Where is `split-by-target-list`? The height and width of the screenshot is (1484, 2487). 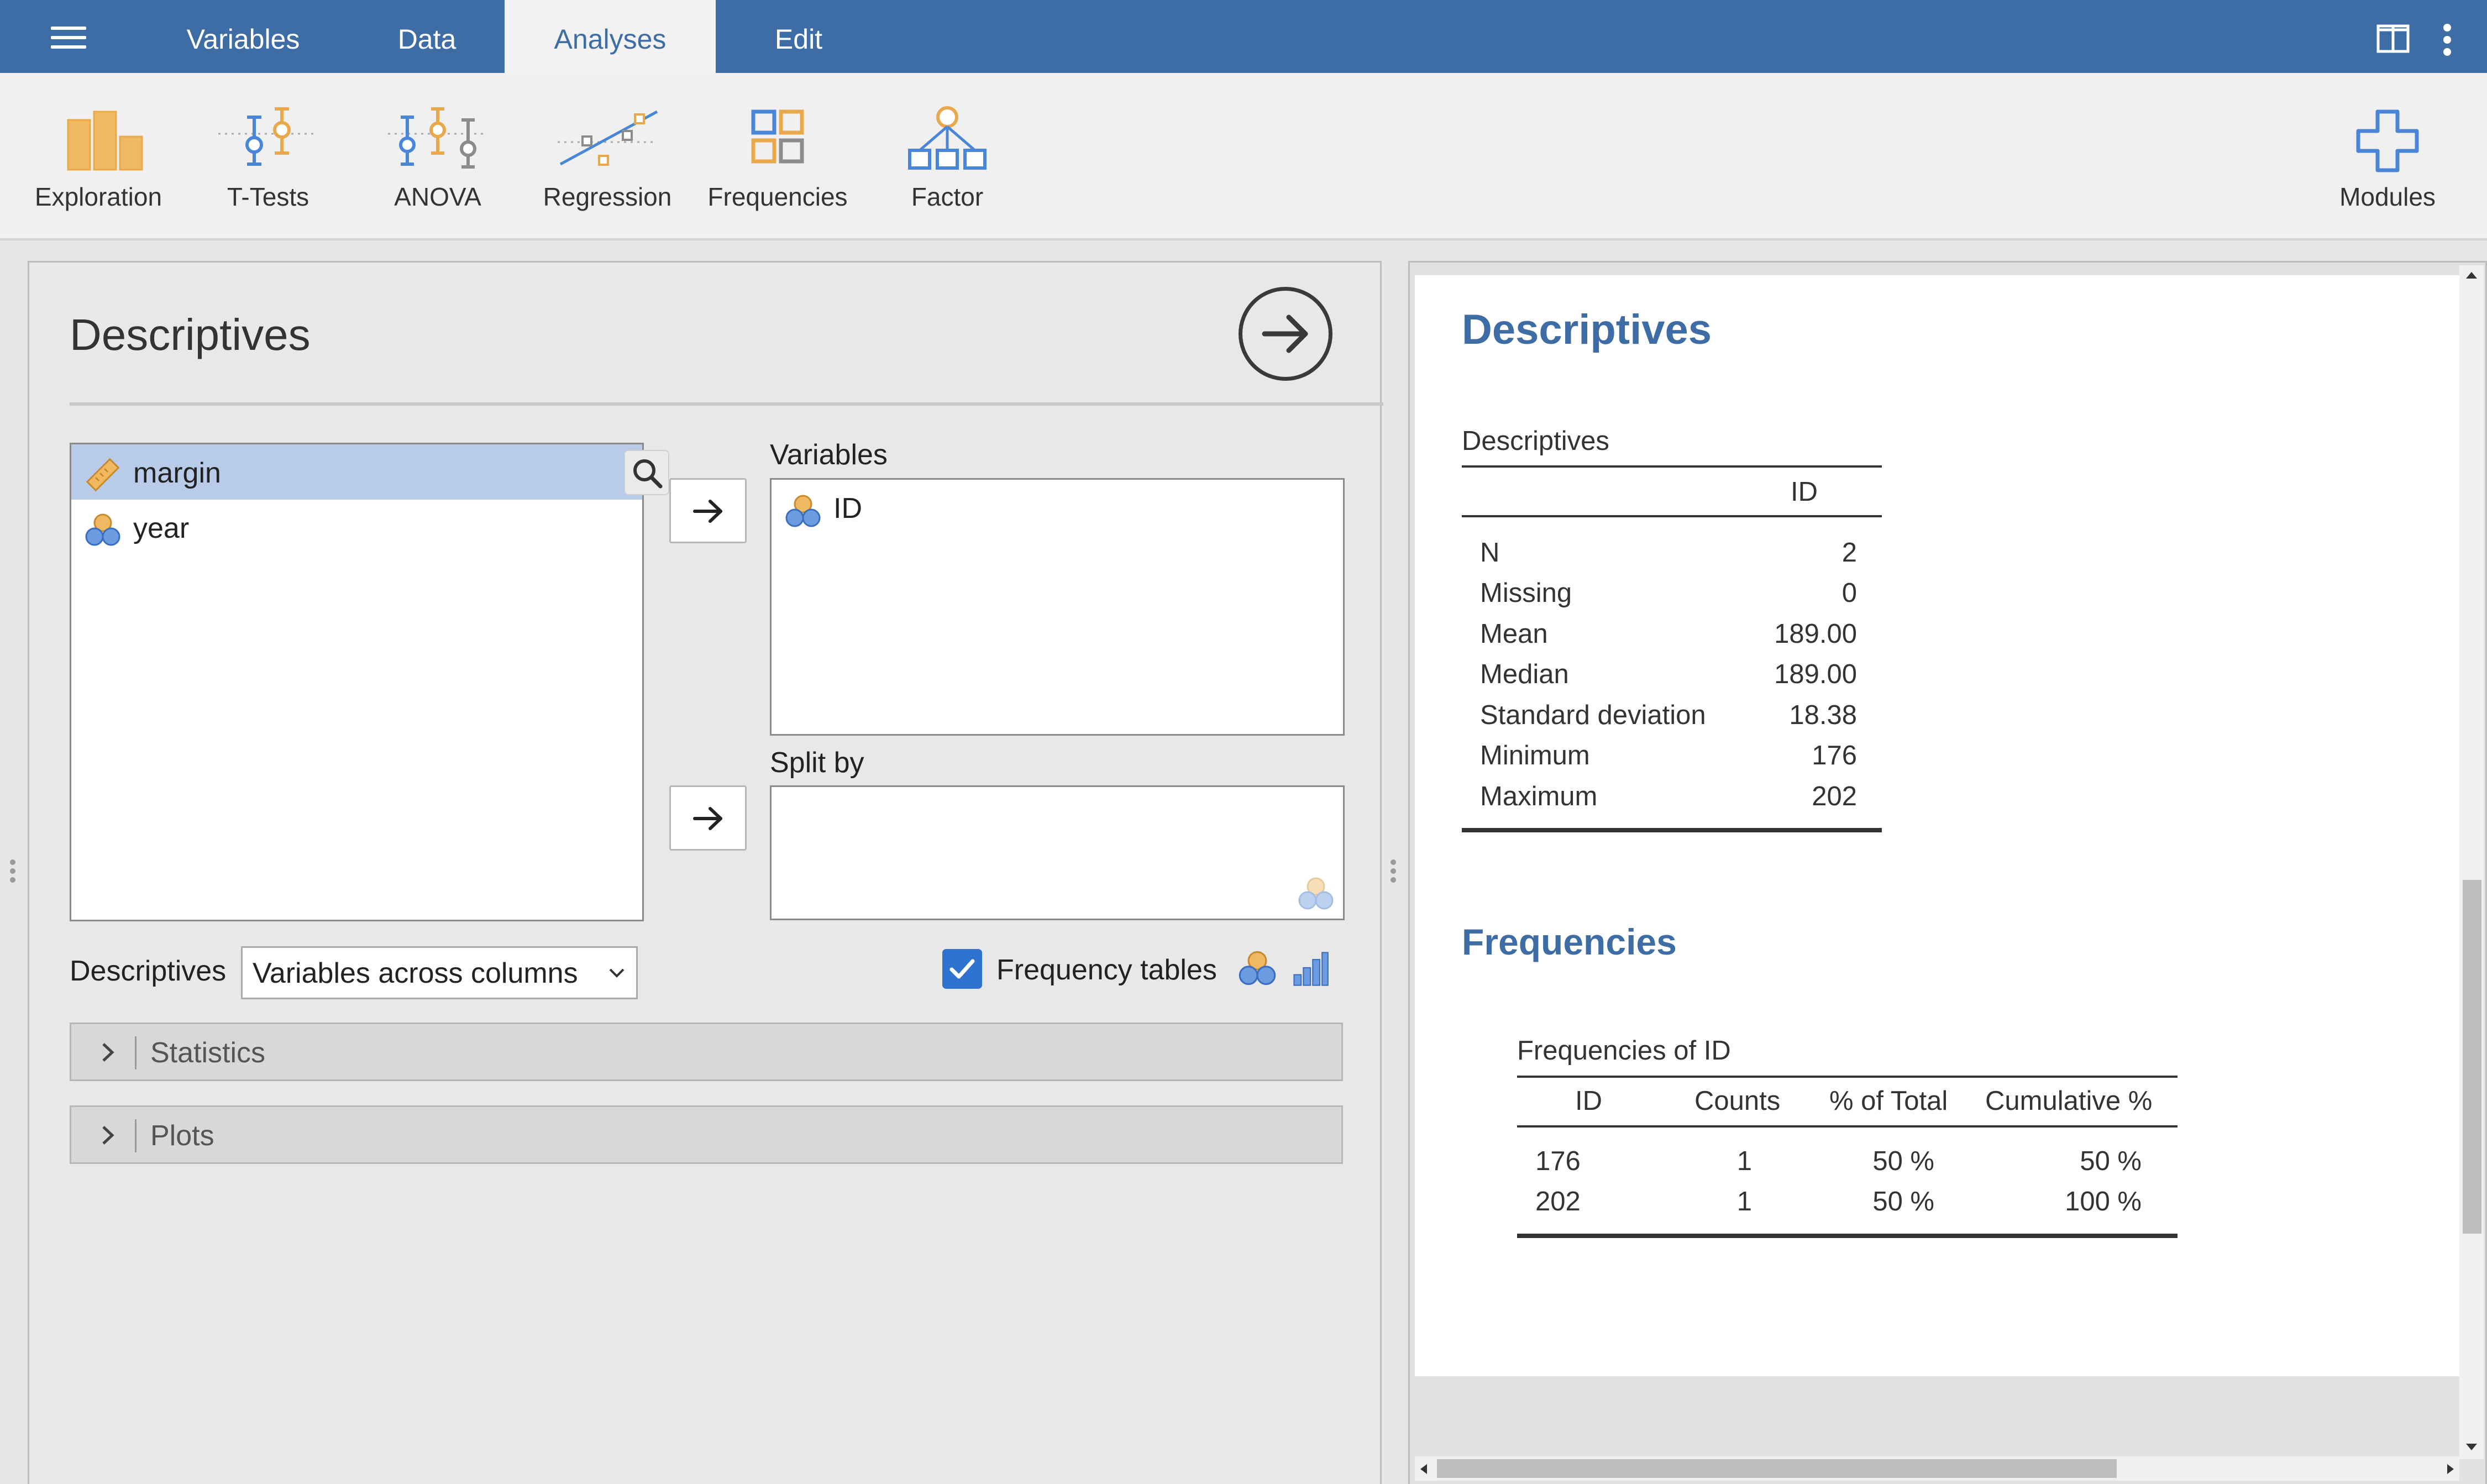
split-by-target-list is located at coordinates (1057, 852).